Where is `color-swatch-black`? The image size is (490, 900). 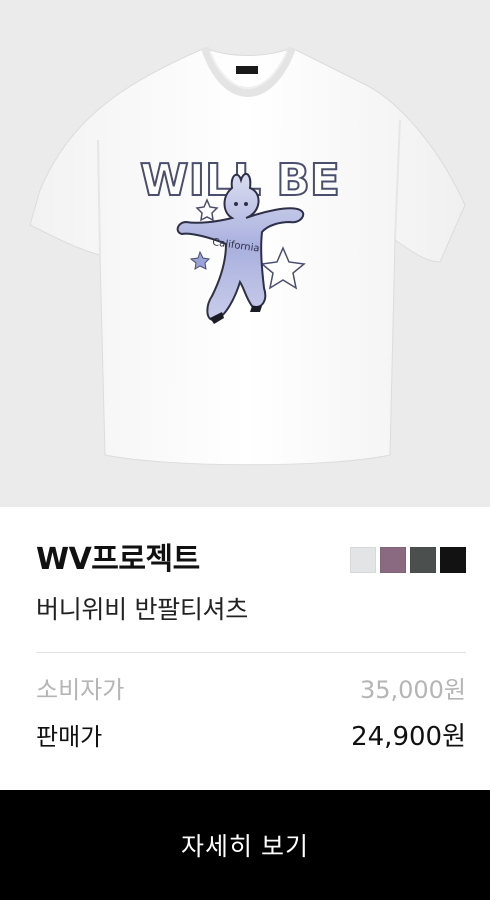 color-swatch-black is located at coordinates (453, 560).